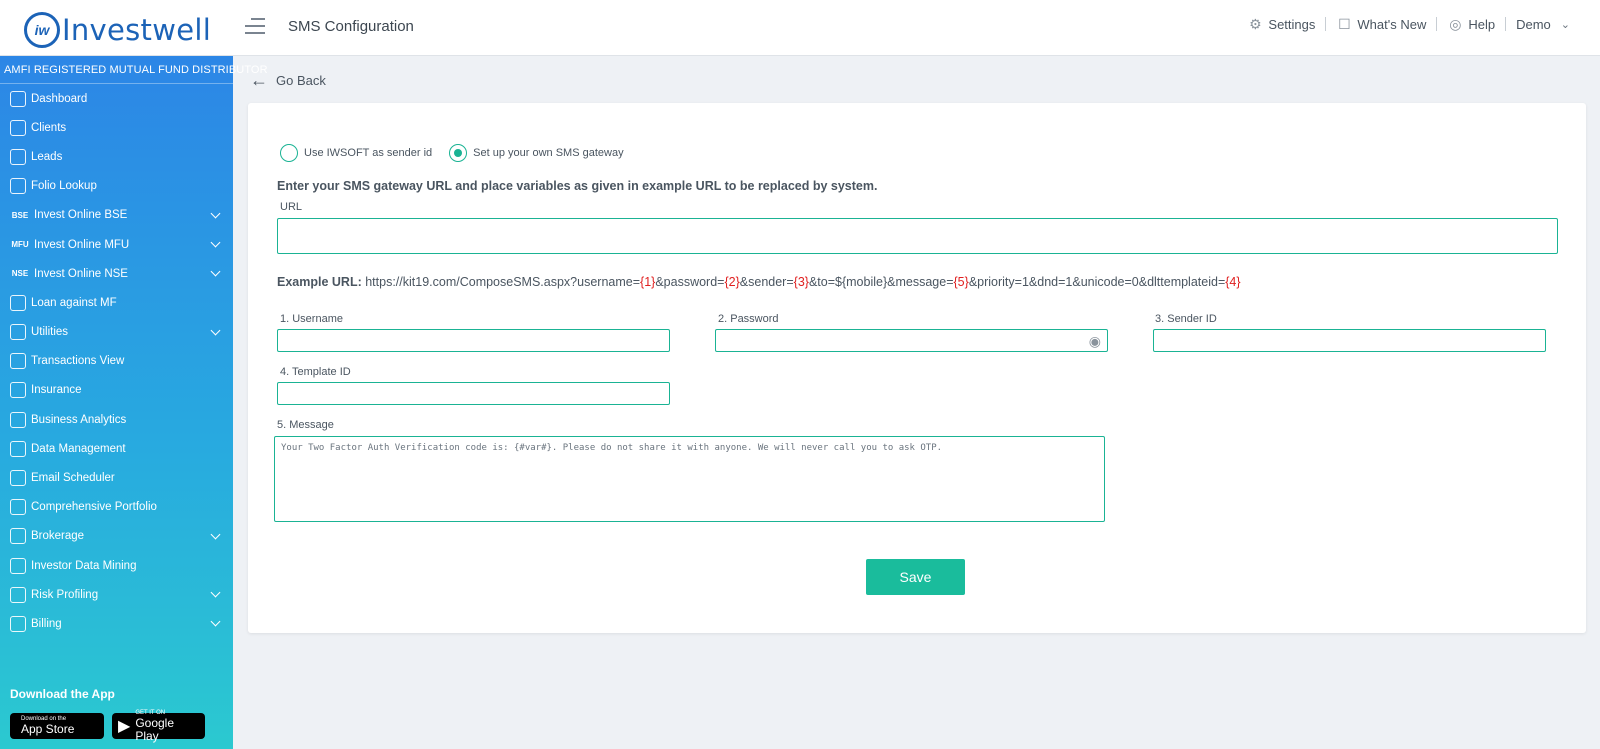 This screenshot has width=1600, height=749. Describe the element at coordinates (1233, 282) in the screenshot. I see `example-url-variable: {4}` at that location.